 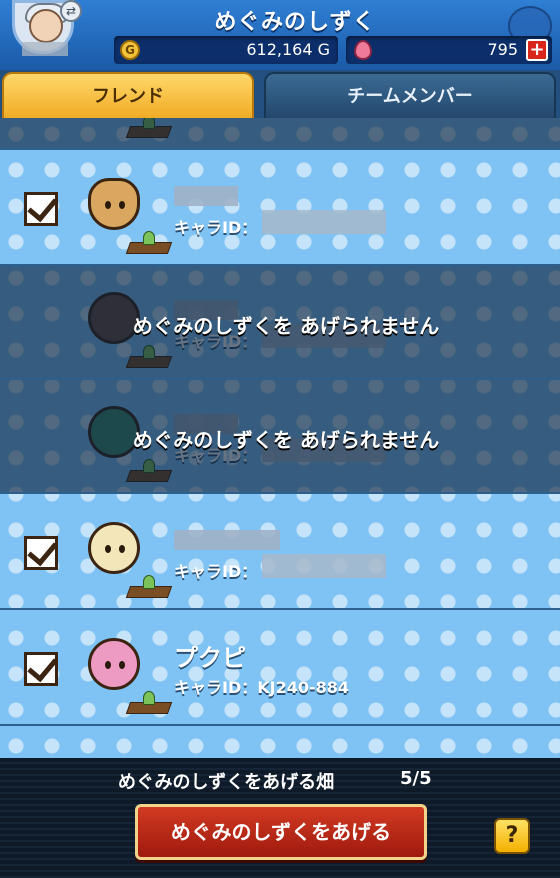 I want to click on help-button: ?, so click(x=512, y=836).